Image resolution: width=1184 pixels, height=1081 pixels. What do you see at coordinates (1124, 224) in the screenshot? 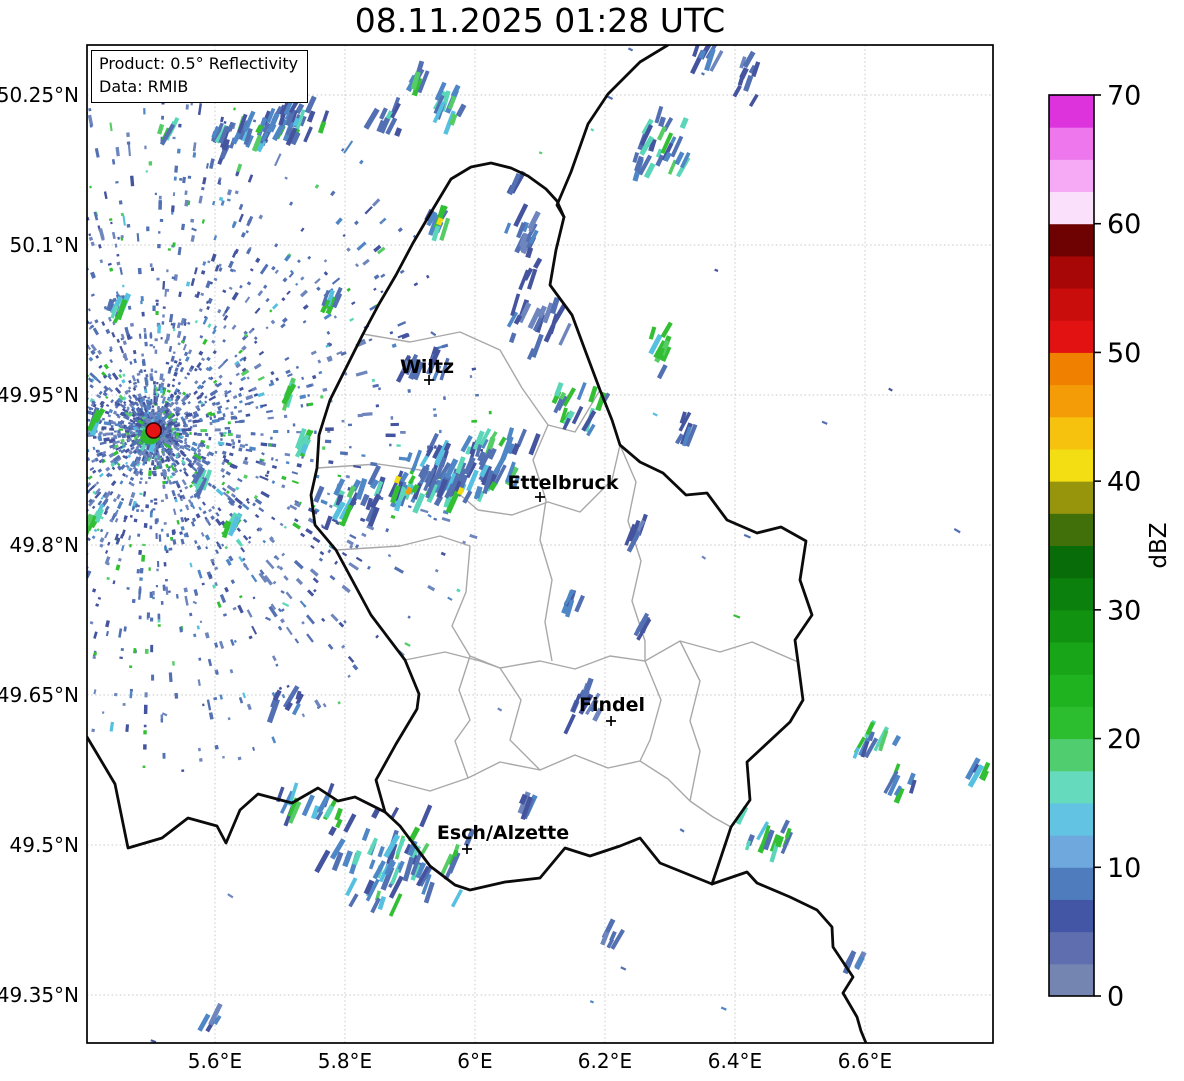
I see `colorbar-tick-label: 60` at bounding box center [1124, 224].